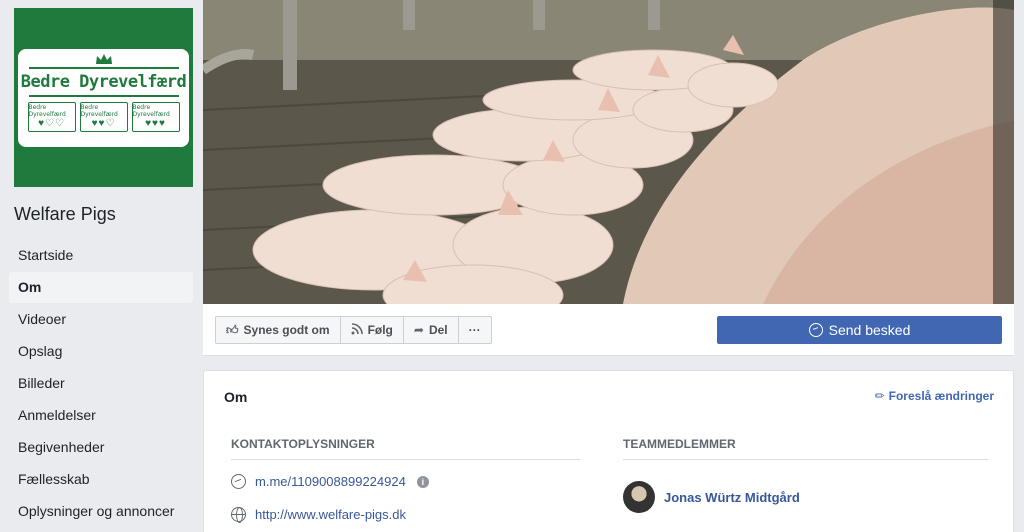  Describe the element at coordinates (103, 81) in the screenshot. I see `logo-brand-text: Bedre Dyrevelfærd` at that location.